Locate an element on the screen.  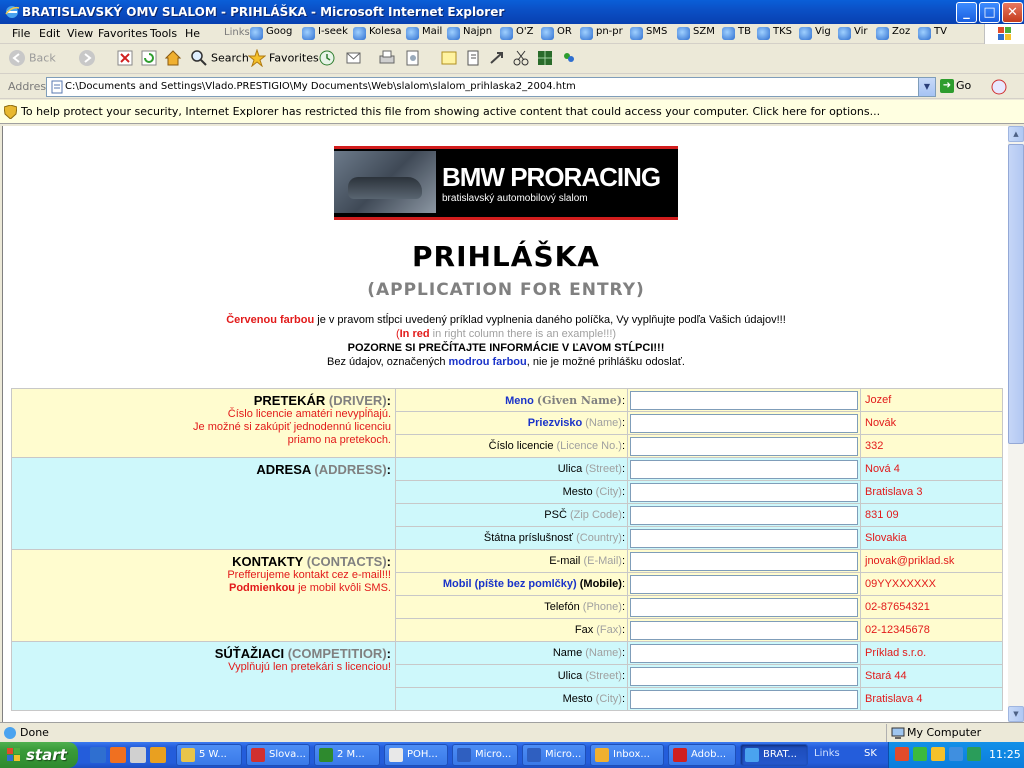
go-button: ➜ Go is located at coordinates (955, 86).